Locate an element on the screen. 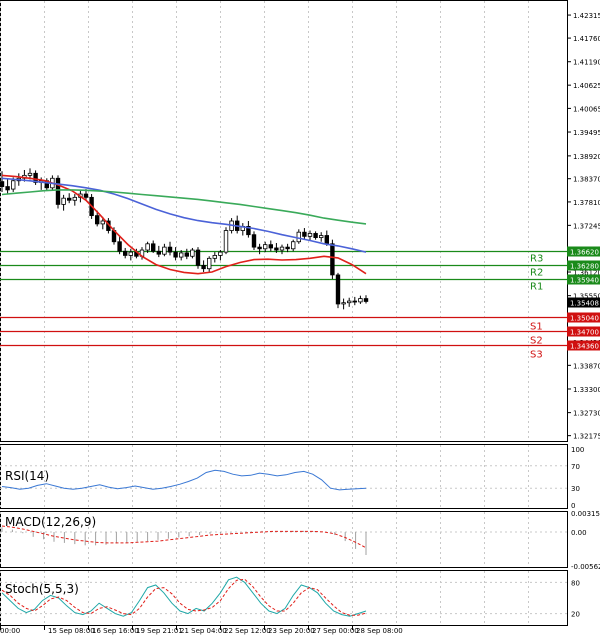 The image size is (600, 640). time-tick-label: 28 Sep 08:00 is located at coordinates (379, 631).